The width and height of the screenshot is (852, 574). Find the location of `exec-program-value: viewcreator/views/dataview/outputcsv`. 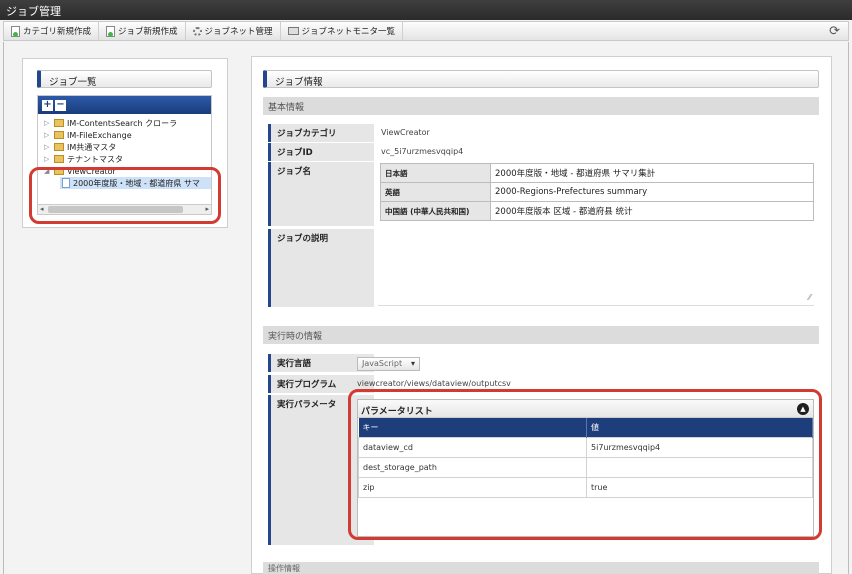

exec-program-value: viewcreator/views/dataview/outputcsv is located at coordinates (434, 383).